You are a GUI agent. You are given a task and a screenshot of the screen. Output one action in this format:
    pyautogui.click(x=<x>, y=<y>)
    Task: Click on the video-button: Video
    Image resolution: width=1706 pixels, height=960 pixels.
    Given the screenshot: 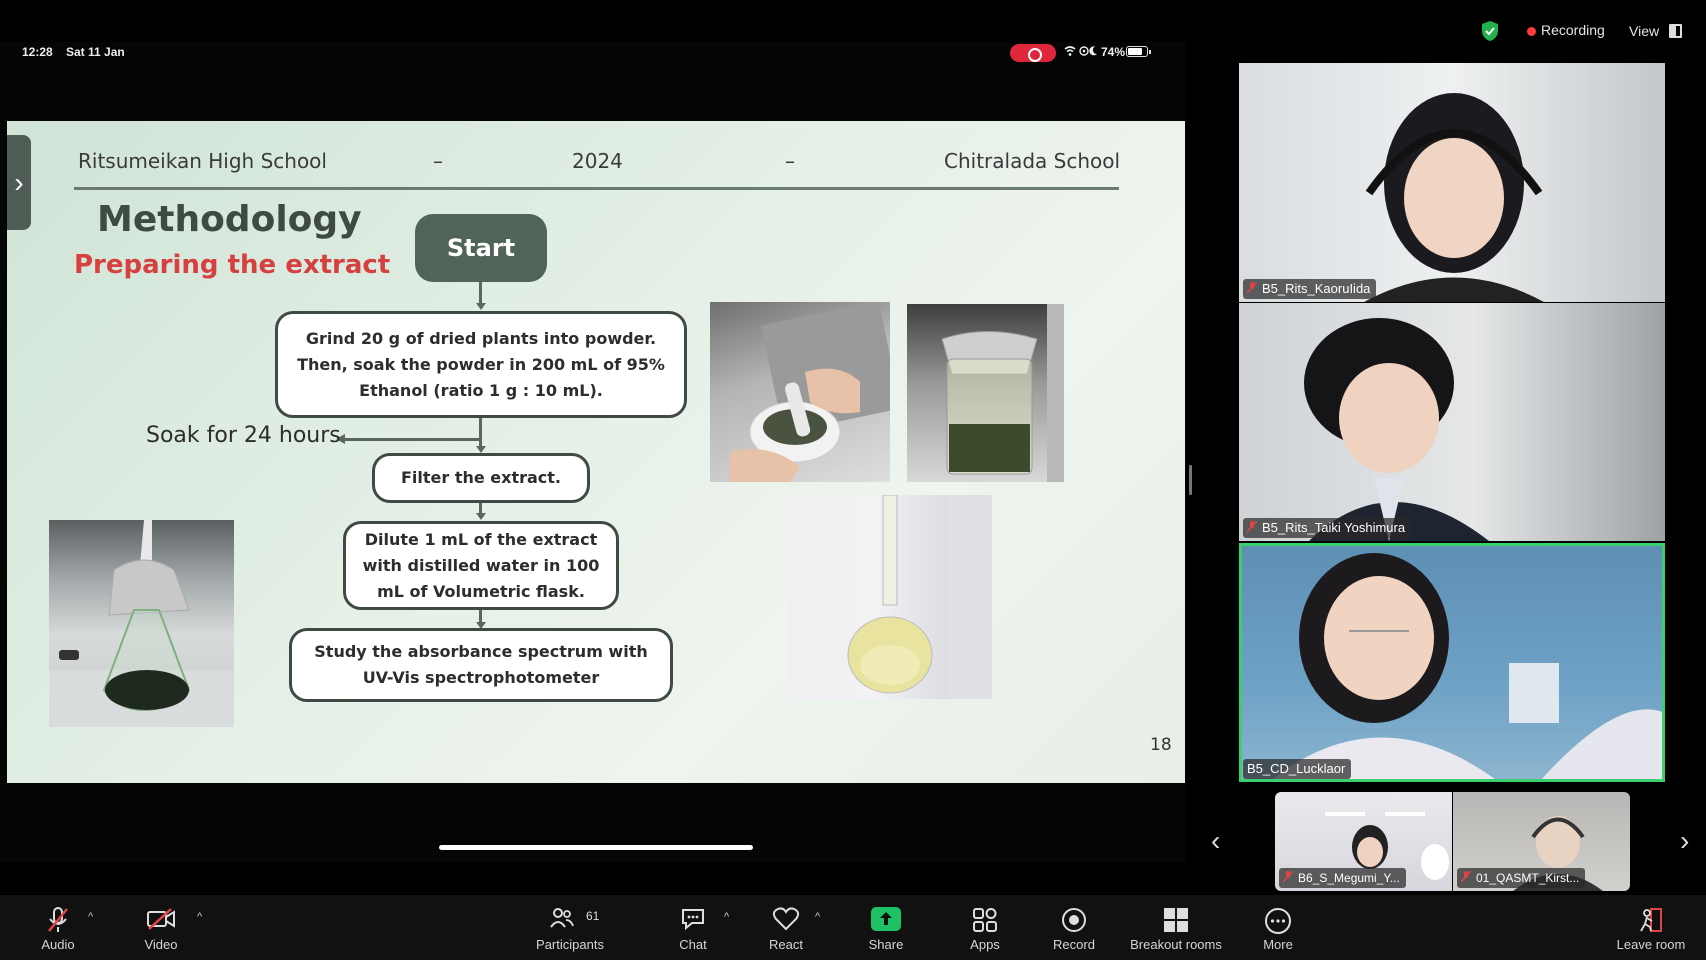 What is the action you would take?
    pyautogui.click(x=161, y=927)
    